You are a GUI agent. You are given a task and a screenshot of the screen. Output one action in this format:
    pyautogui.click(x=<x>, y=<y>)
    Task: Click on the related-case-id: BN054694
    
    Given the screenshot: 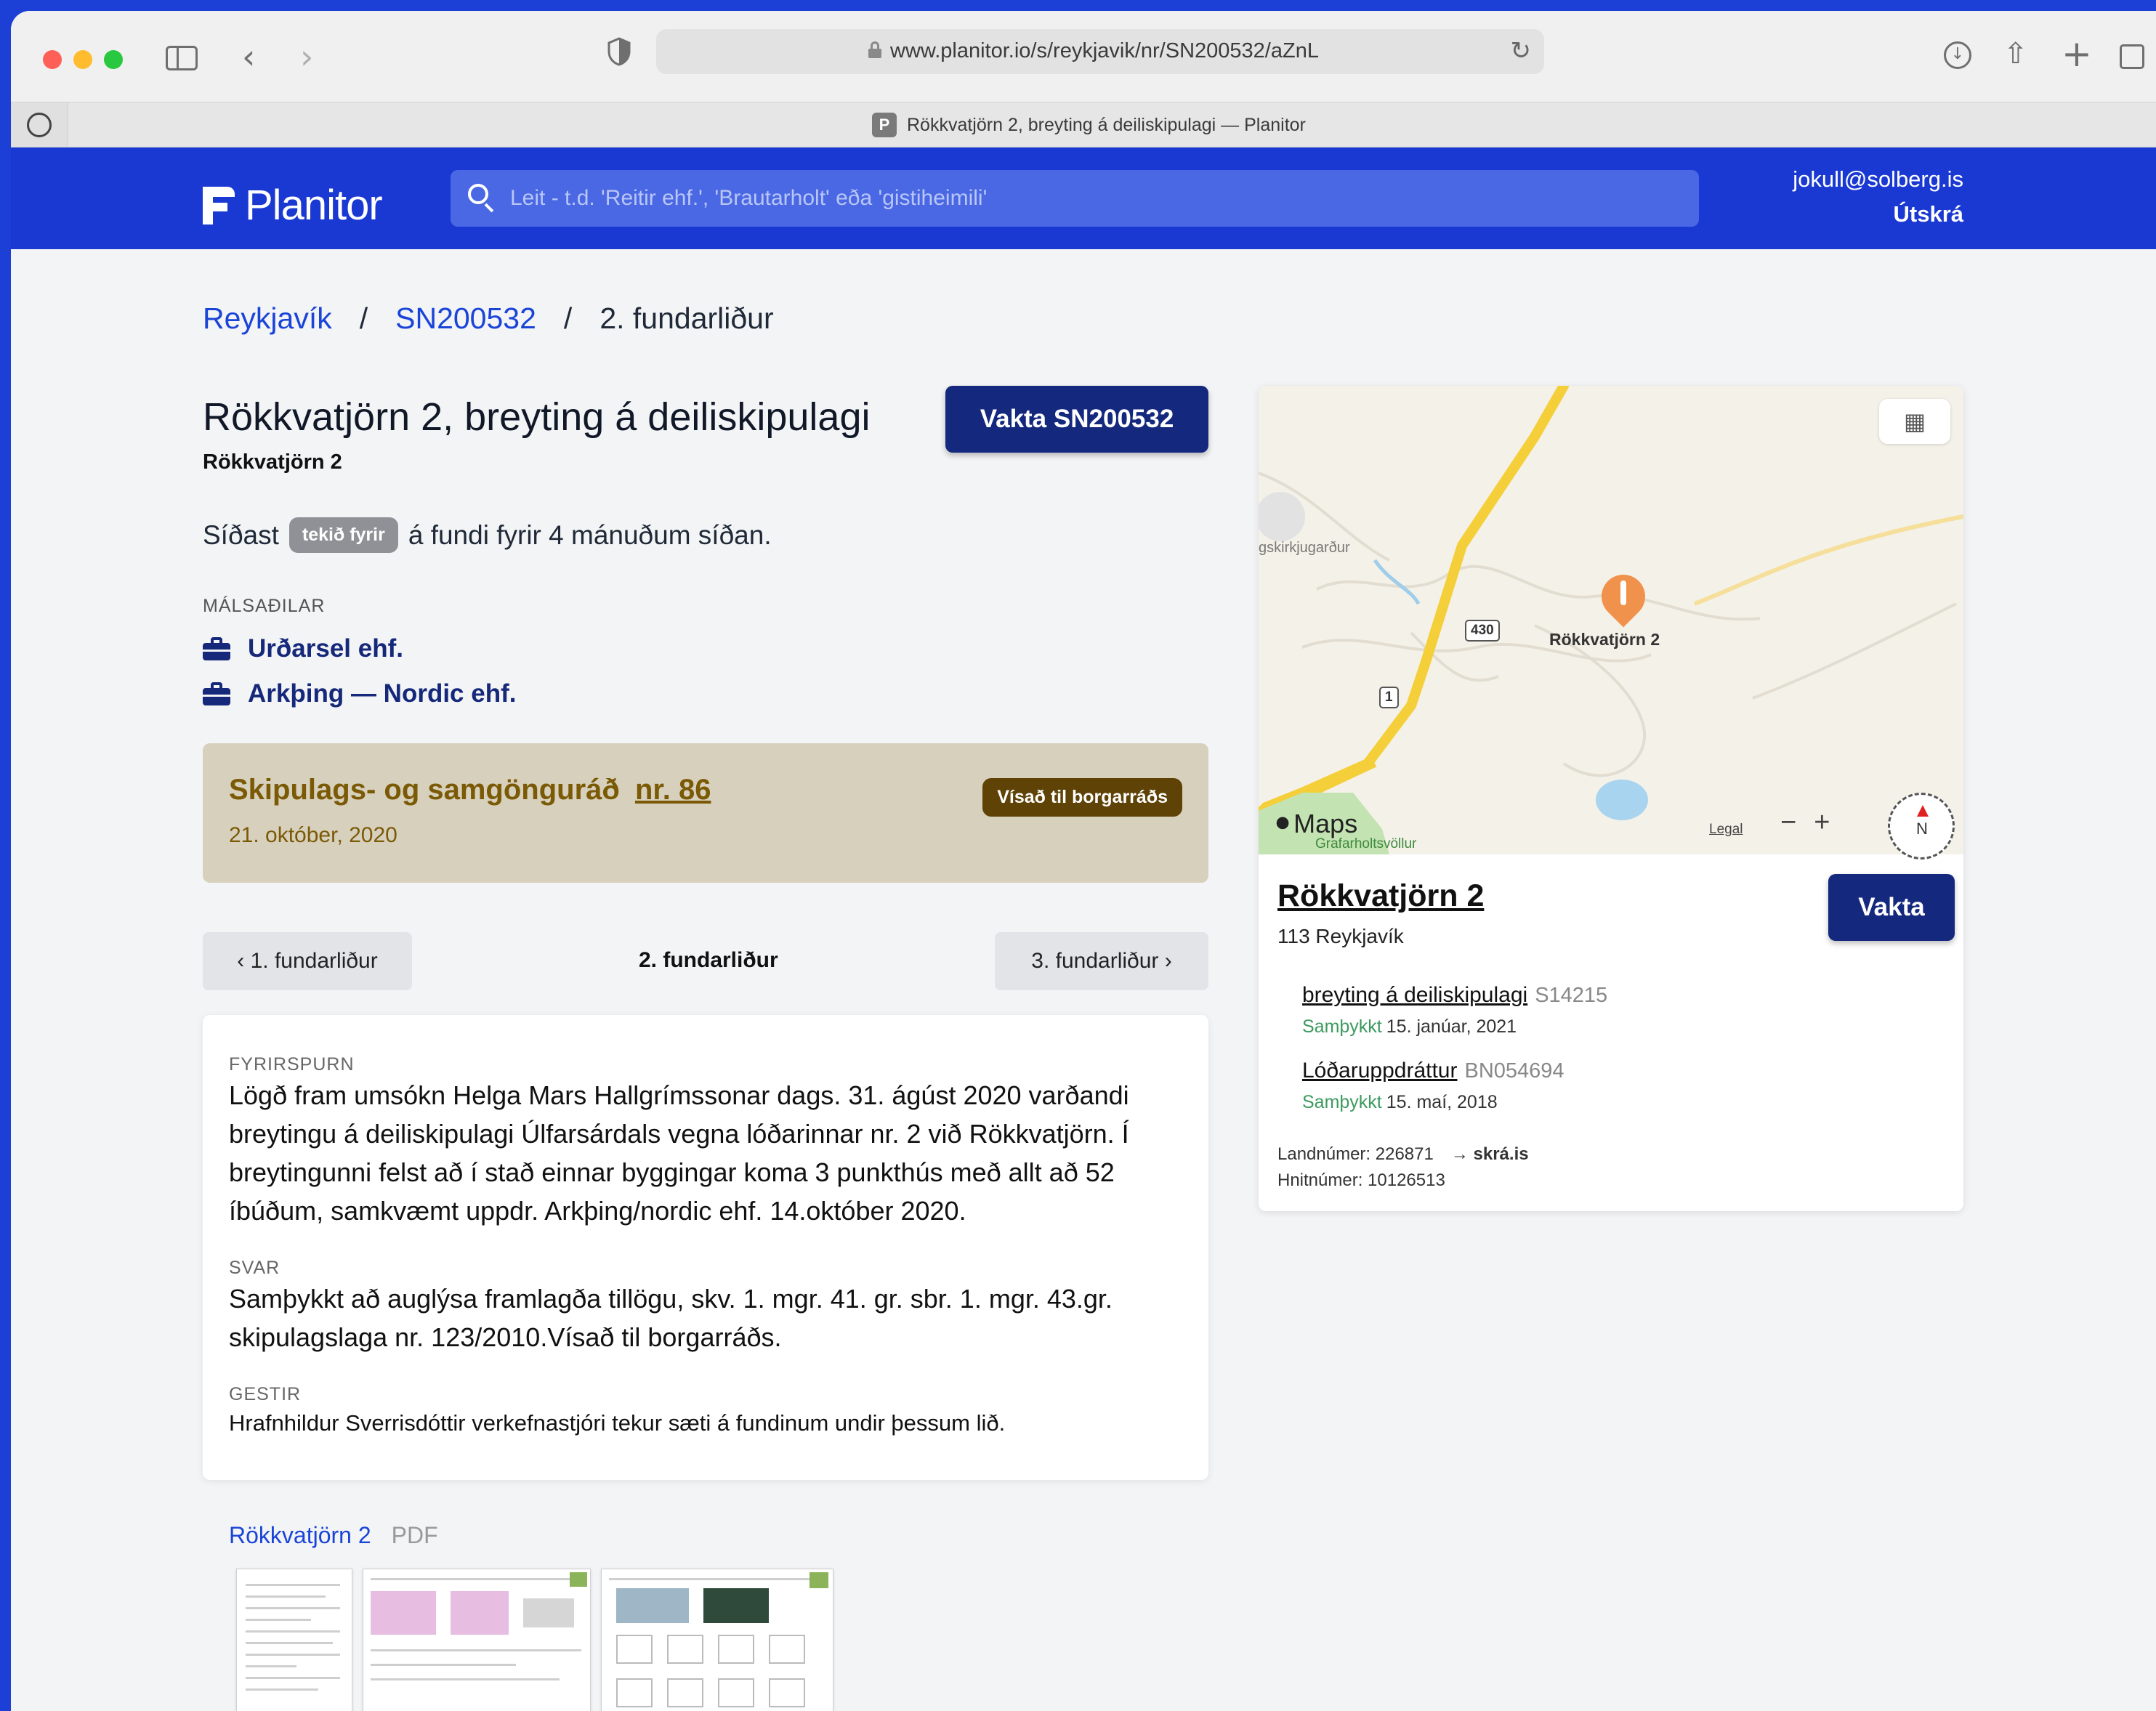 What is the action you would take?
    pyautogui.click(x=1514, y=1071)
    